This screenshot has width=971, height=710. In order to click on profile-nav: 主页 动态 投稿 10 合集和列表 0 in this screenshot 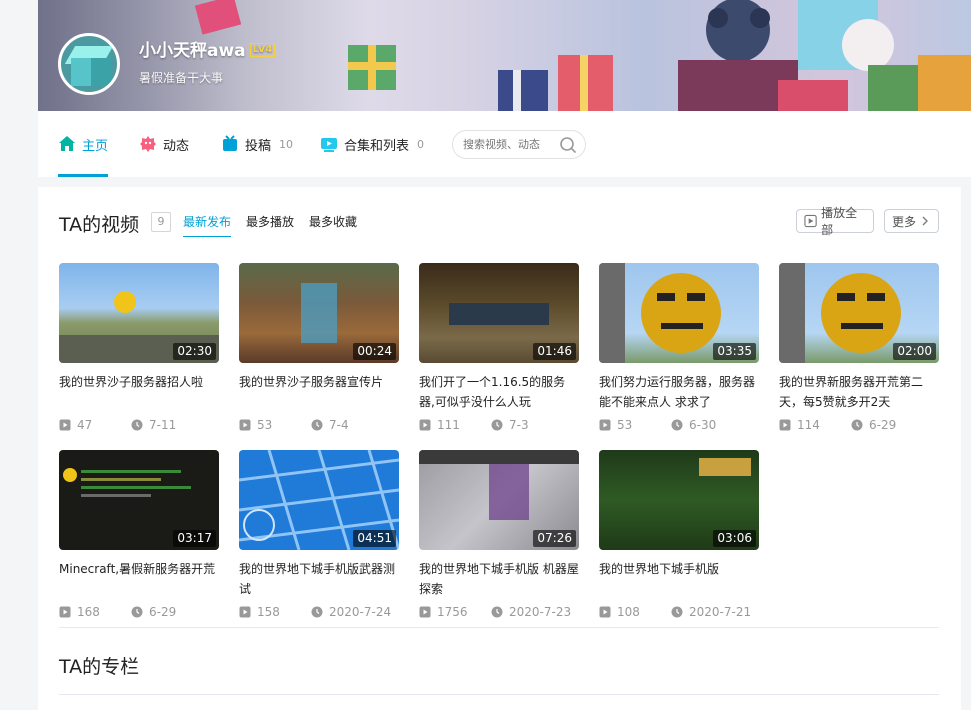, I will do `click(504, 144)`.